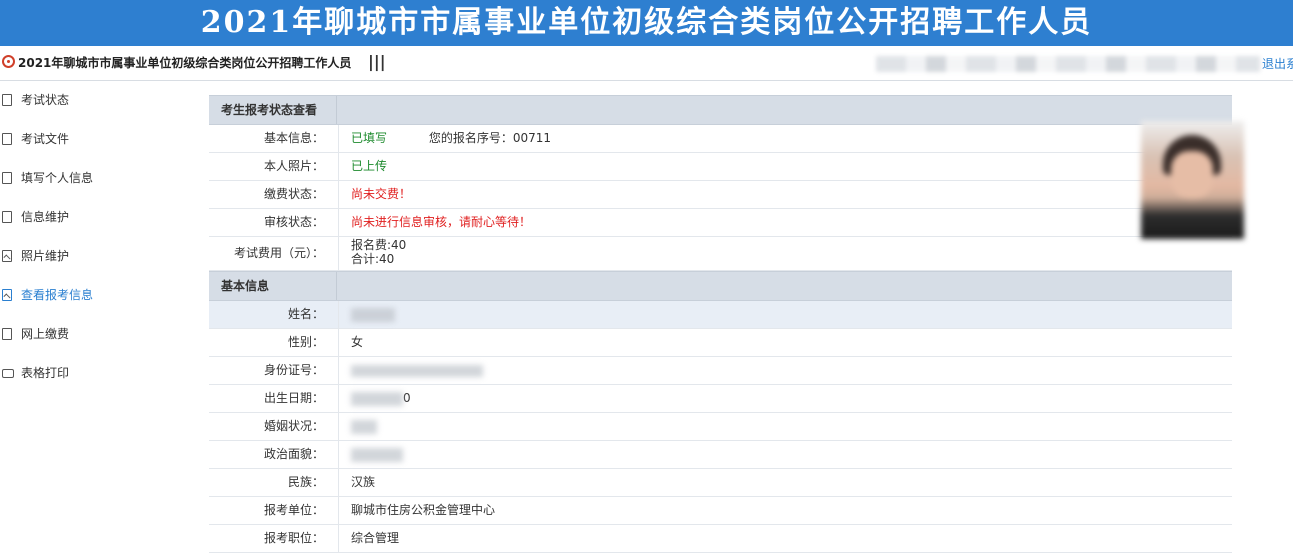 The width and height of the screenshot is (1293, 554). What do you see at coordinates (45, 334) in the screenshot?
I see `sidebar-item-label: 网上缴费` at bounding box center [45, 334].